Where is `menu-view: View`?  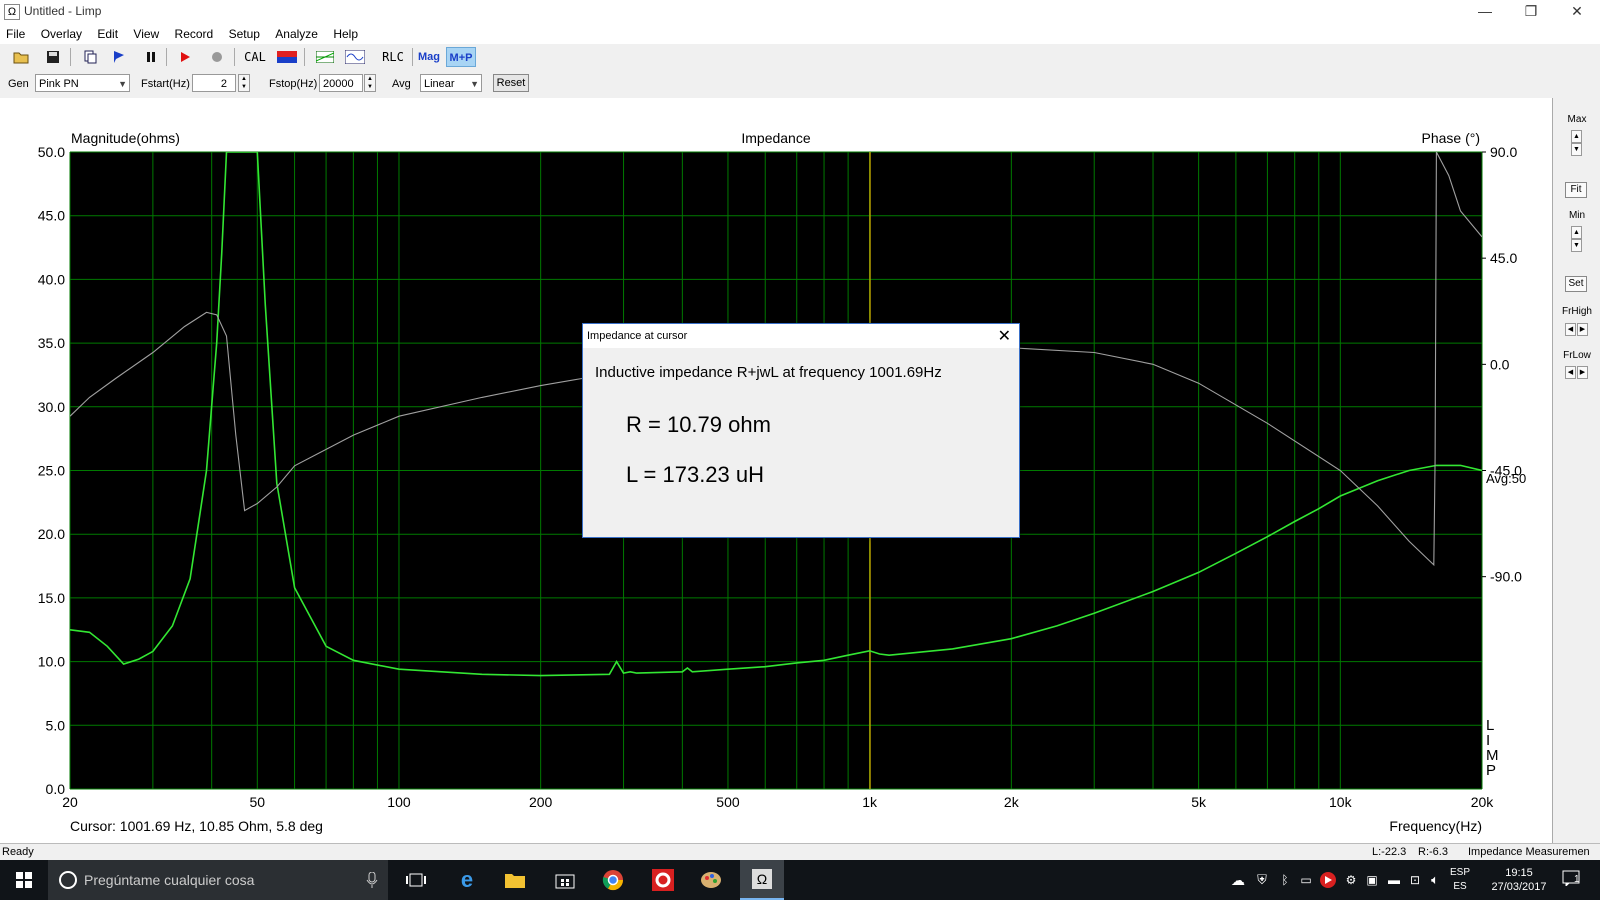 menu-view: View is located at coordinates (146, 32).